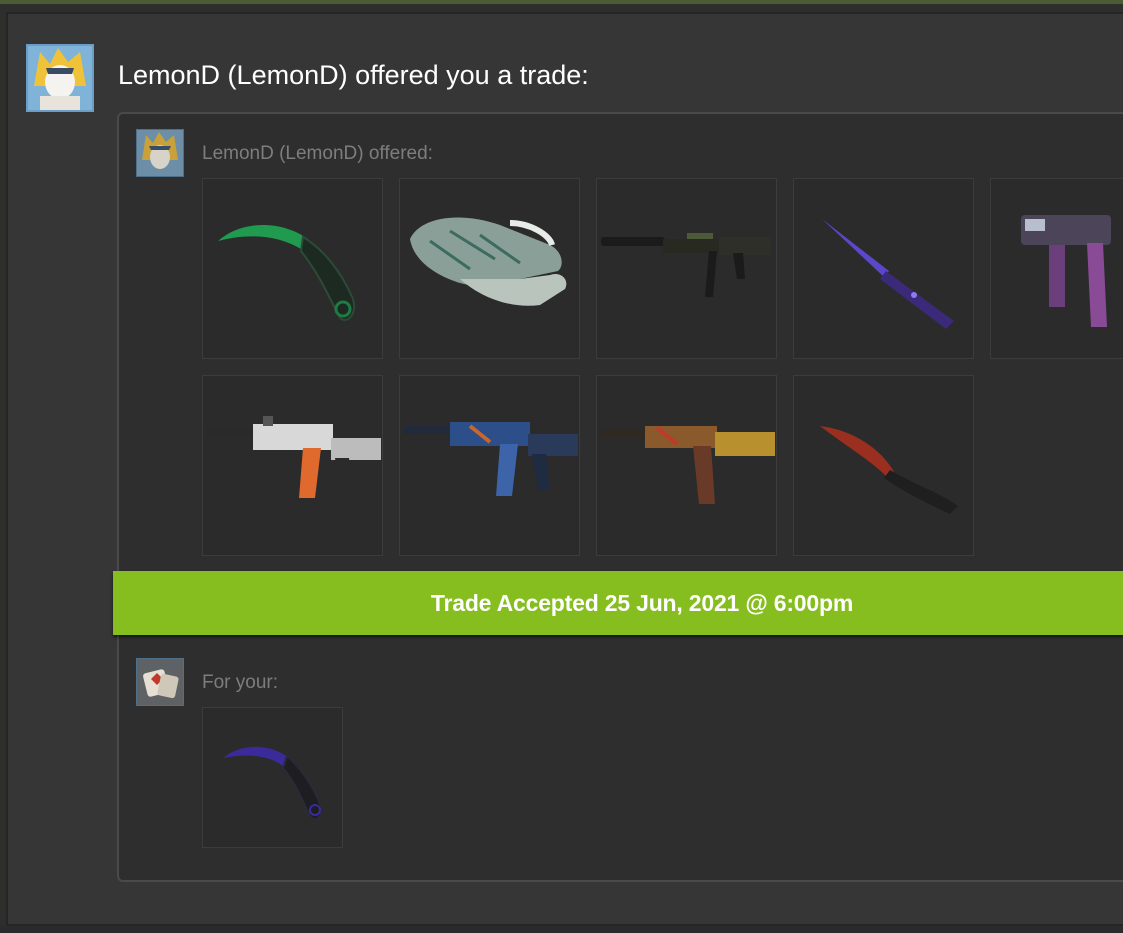 This screenshot has width=1123, height=933. I want to click on offer-item-mp9, so click(1056, 268).